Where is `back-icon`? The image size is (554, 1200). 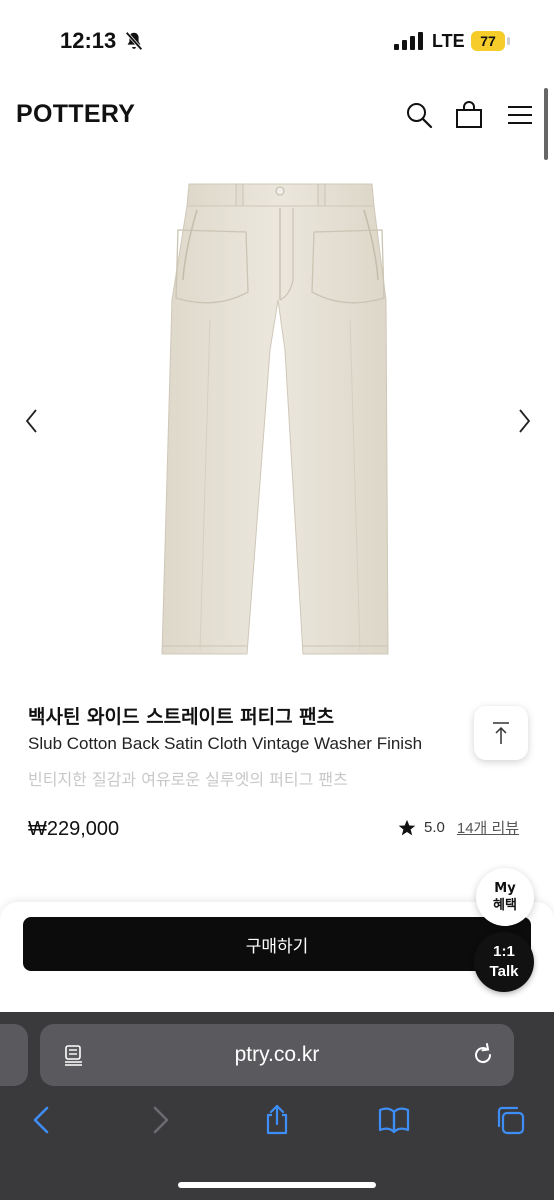 back-icon is located at coordinates (42, 1120).